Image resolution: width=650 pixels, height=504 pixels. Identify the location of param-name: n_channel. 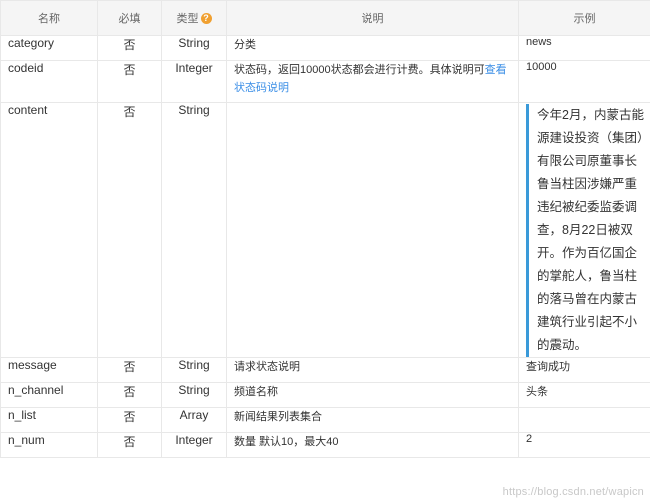
(49, 395).